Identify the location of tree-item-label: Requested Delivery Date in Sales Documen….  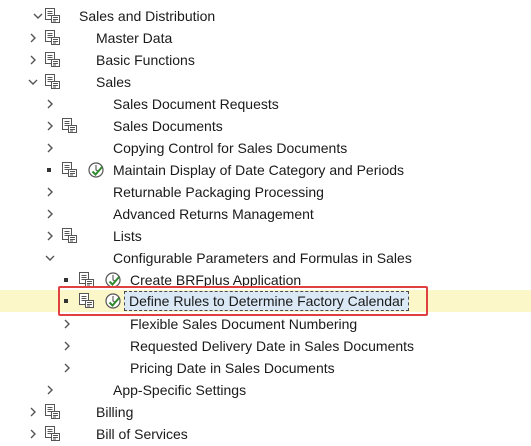
(272, 346).